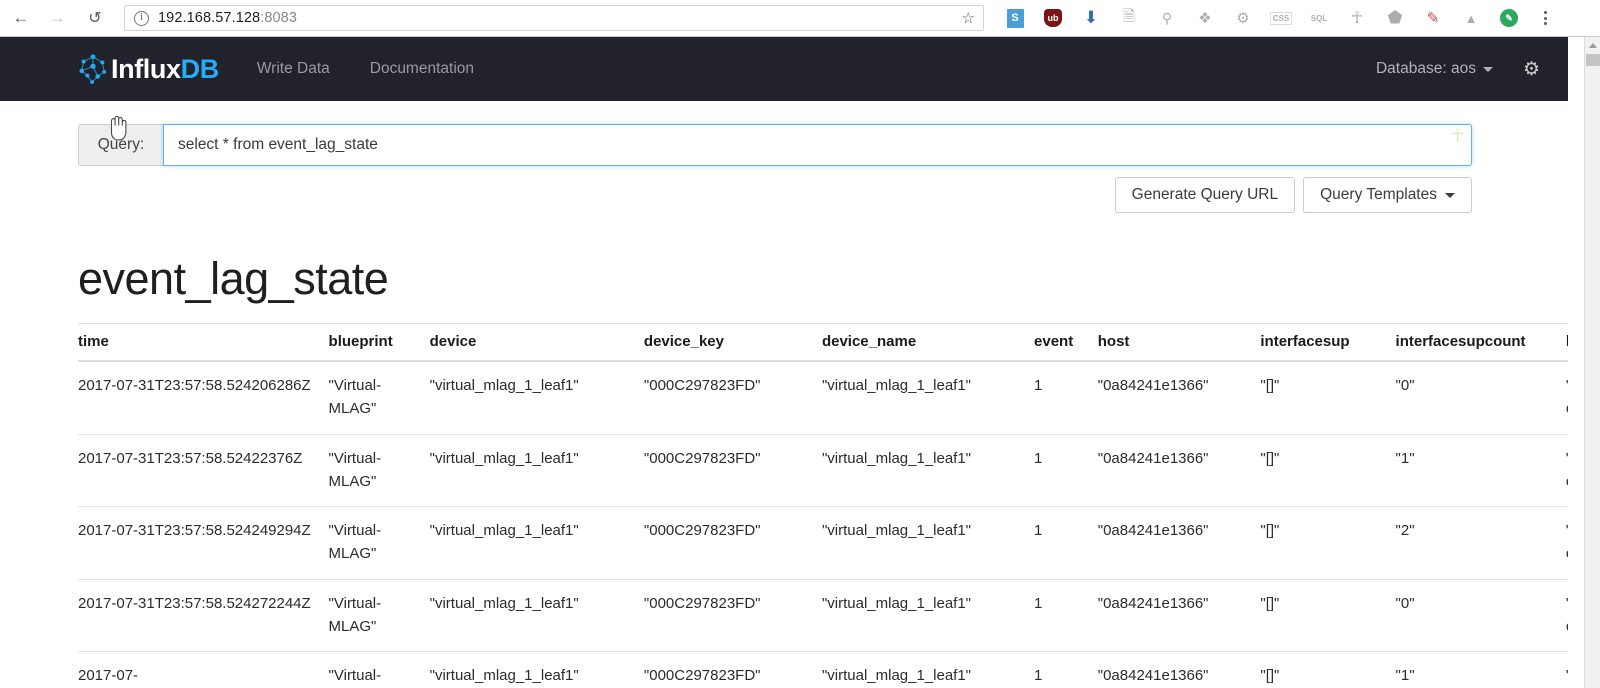  Describe the element at coordinates (1319, 18) in the screenshot. I see `sql-extension: SQL` at that location.